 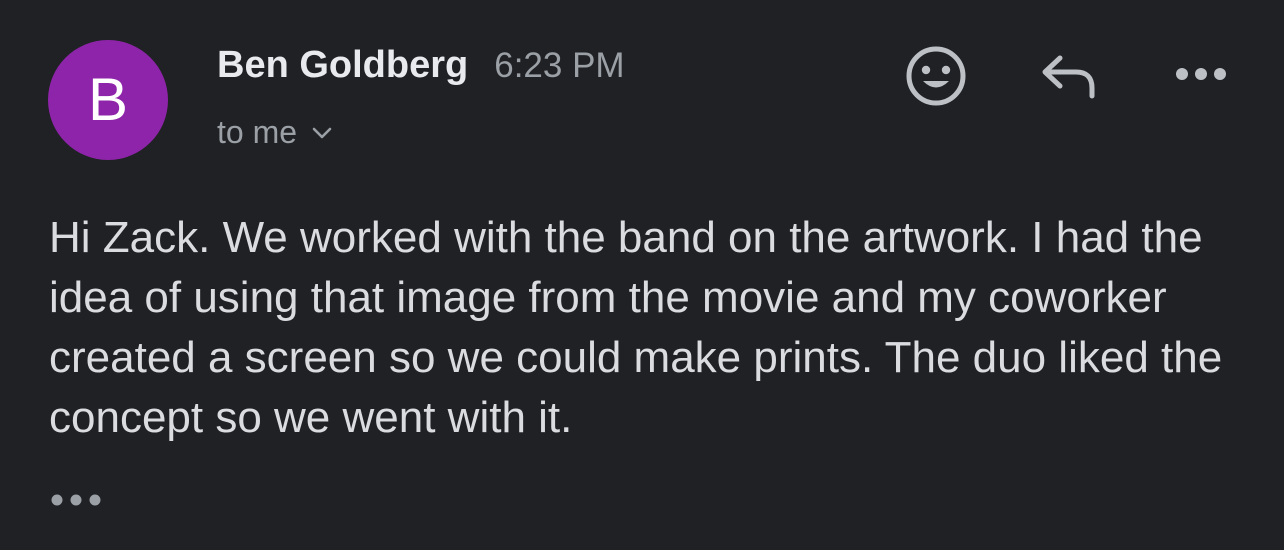 I want to click on smiley-icon, so click(x=936, y=78).